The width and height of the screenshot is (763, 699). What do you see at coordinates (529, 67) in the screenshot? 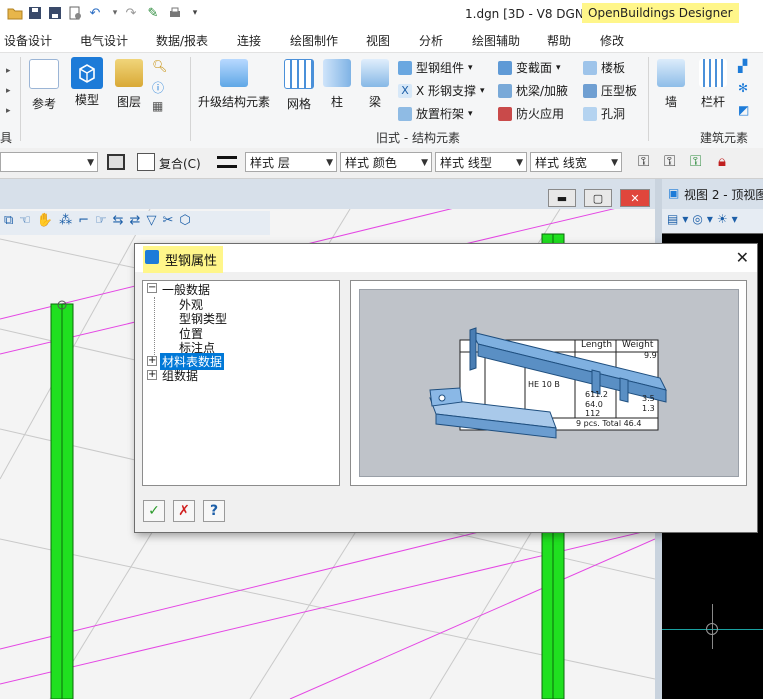
I see `vary-section-button: 变截面 ▾` at bounding box center [529, 67].